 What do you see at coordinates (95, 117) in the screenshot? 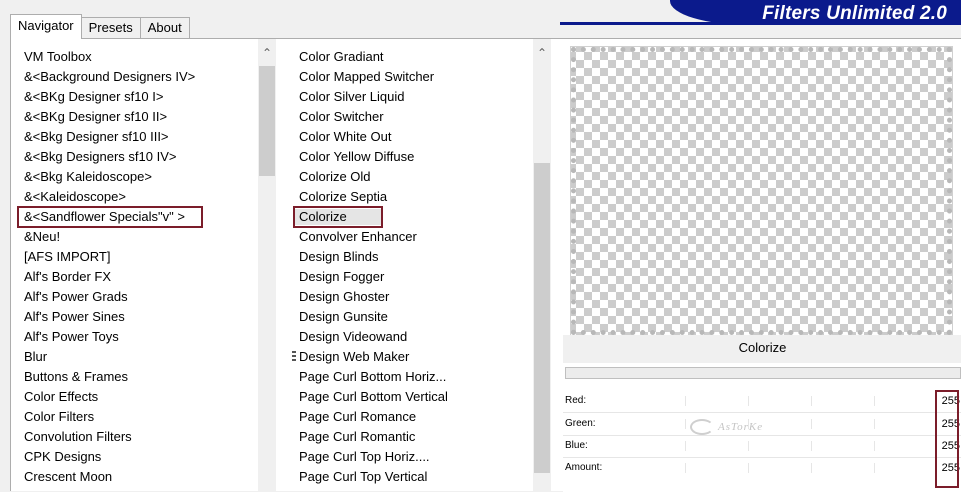
I see `list-item: &<BKg Designer sf10 II>` at bounding box center [95, 117].